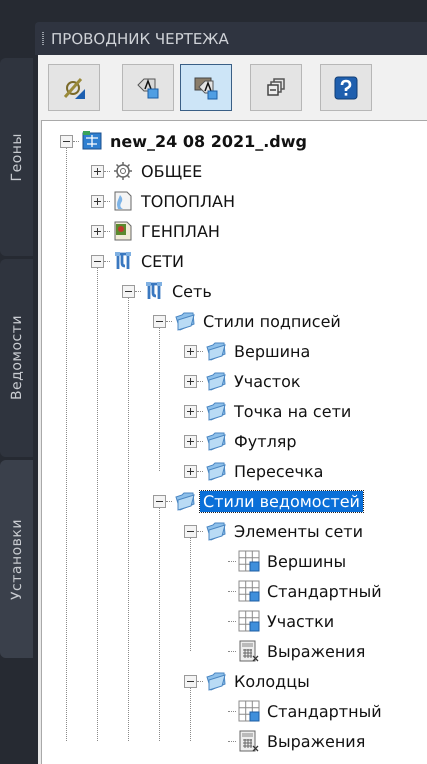 The height and width of the screenshot is (764, 427). I want to click on tree-item: ТОПОПЛАН, so click(188, 201).